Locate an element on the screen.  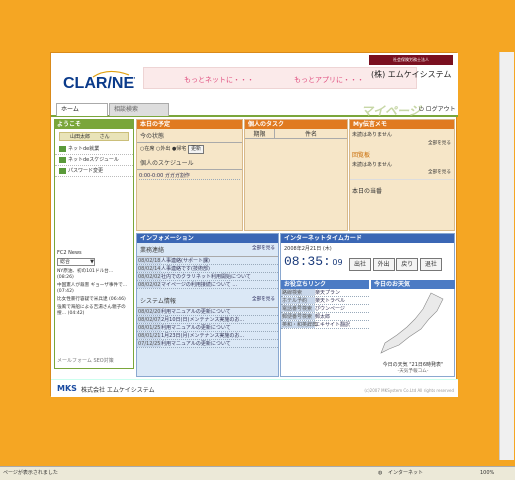
globe-icon: ◍ is located at coordinates (380, 473).